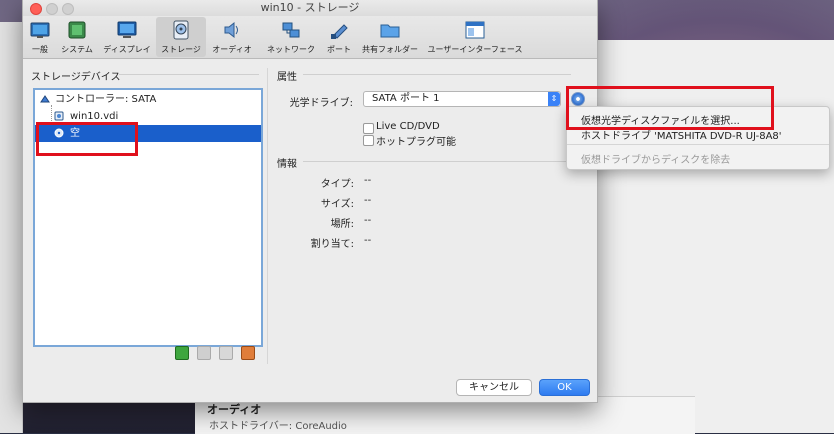  What do you see at coordinates (368, 200) in the screenshot?
I see `info-size-value: --` at bounding box center [368, 200].